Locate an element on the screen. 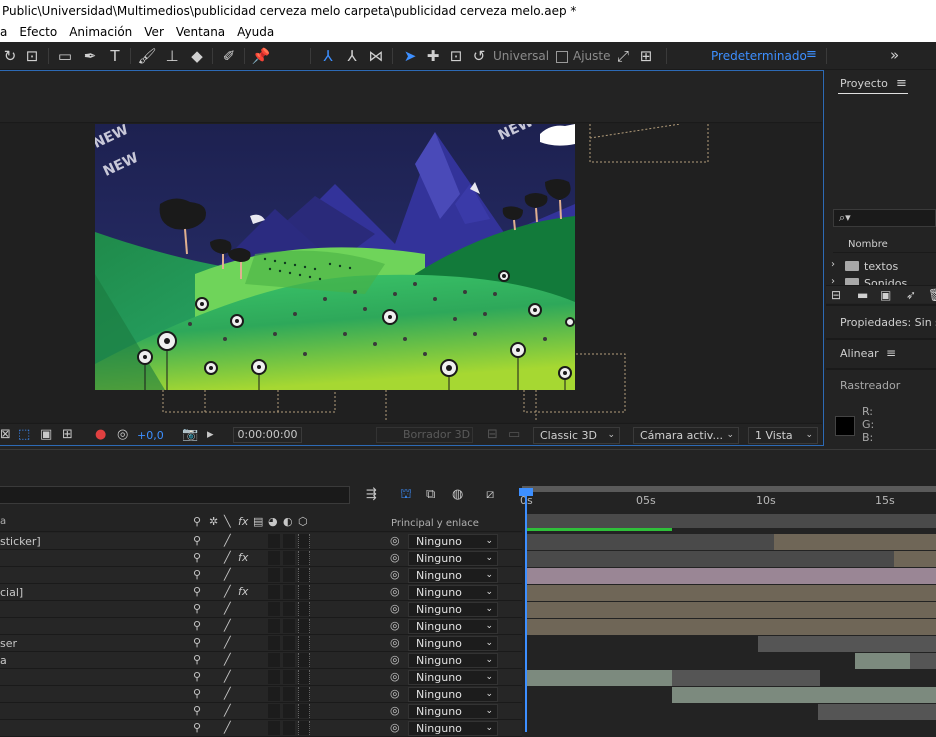  properties-panel-tab: Propiedades: Sin se is located at coordinates (888, 322).